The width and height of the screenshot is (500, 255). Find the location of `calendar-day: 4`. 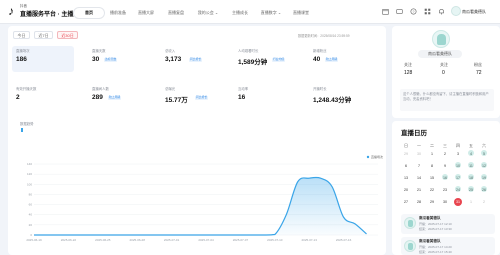

calendar-day: 4 is located at coordinates (471, 154).